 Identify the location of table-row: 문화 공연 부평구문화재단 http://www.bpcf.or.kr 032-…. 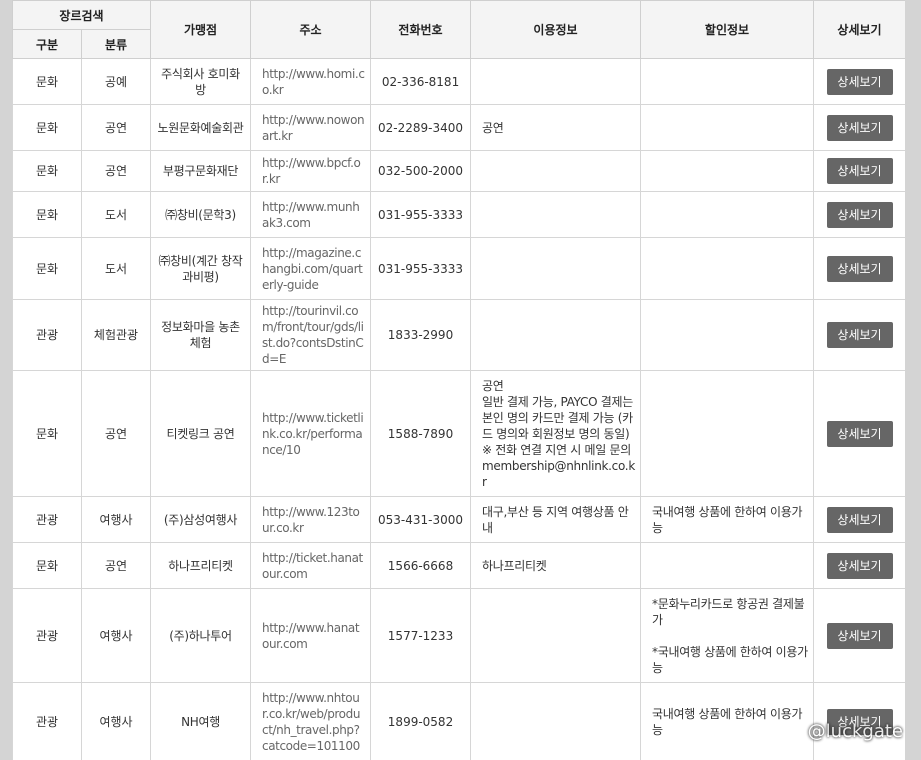
(458, 171).